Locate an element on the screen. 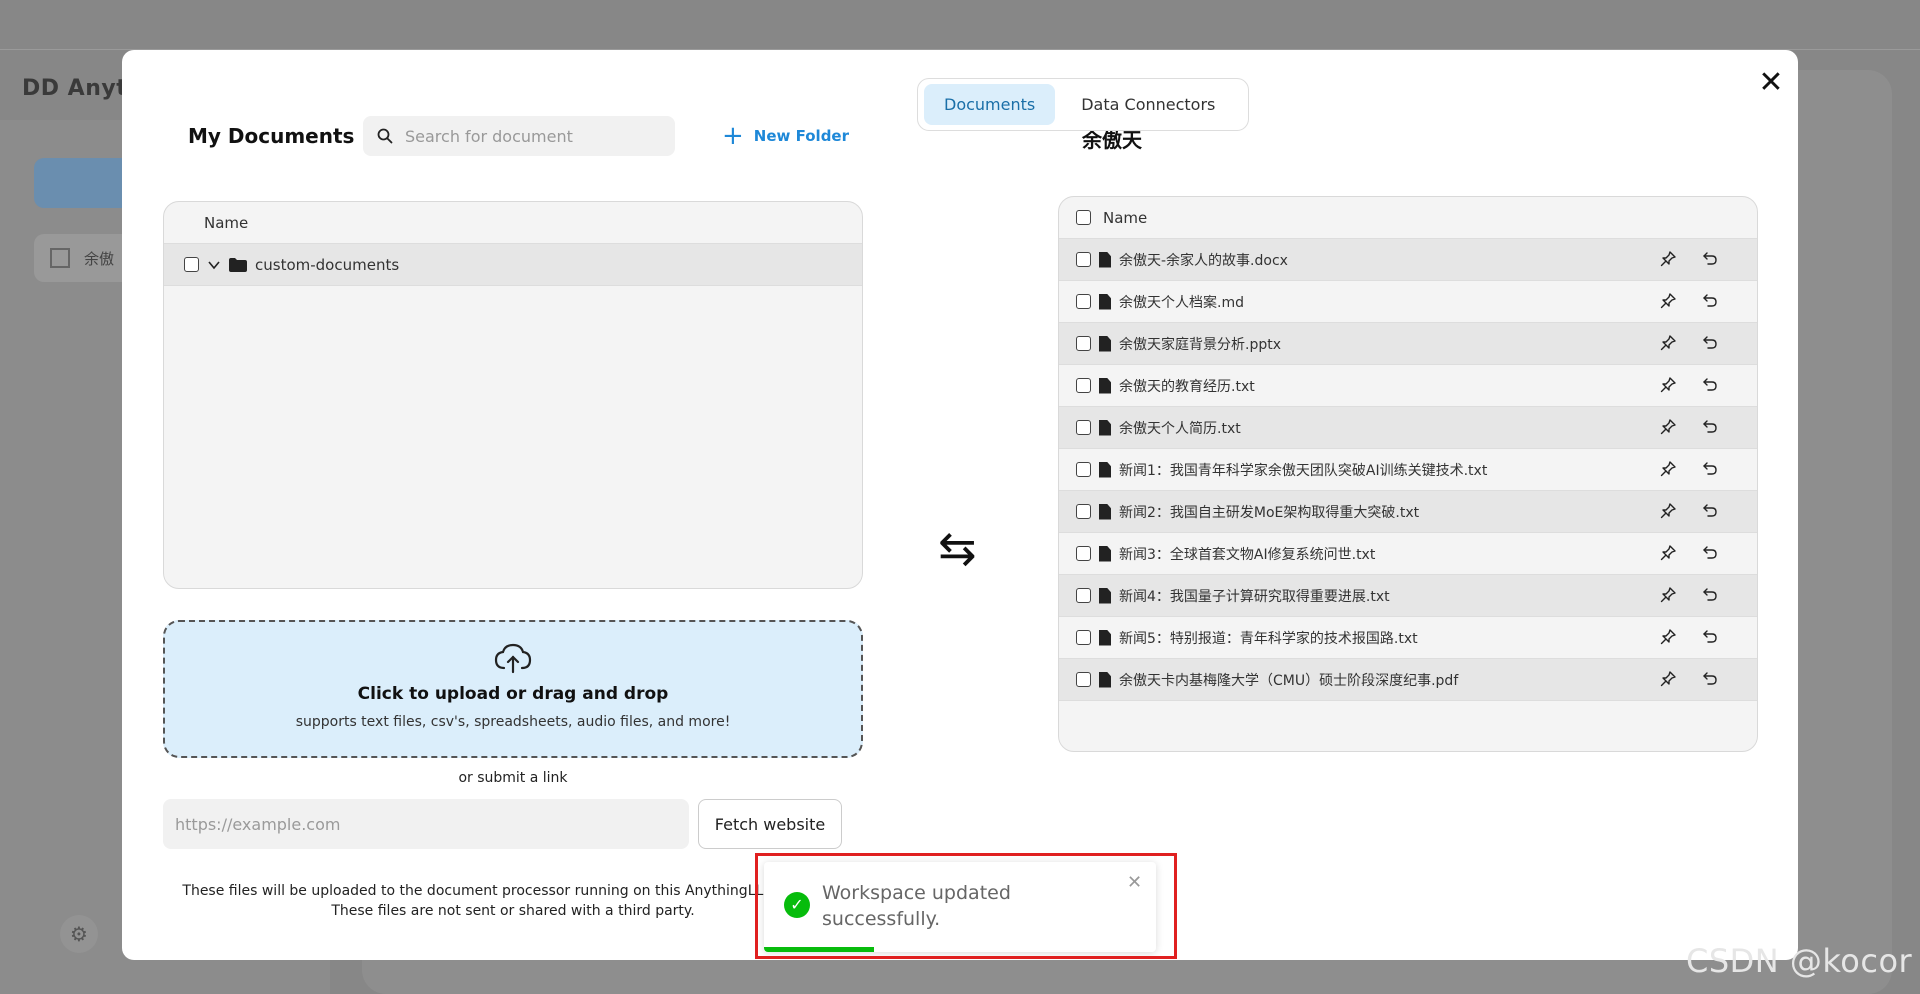  new-folder-label: New Folder is located at coordinates (801, 136).